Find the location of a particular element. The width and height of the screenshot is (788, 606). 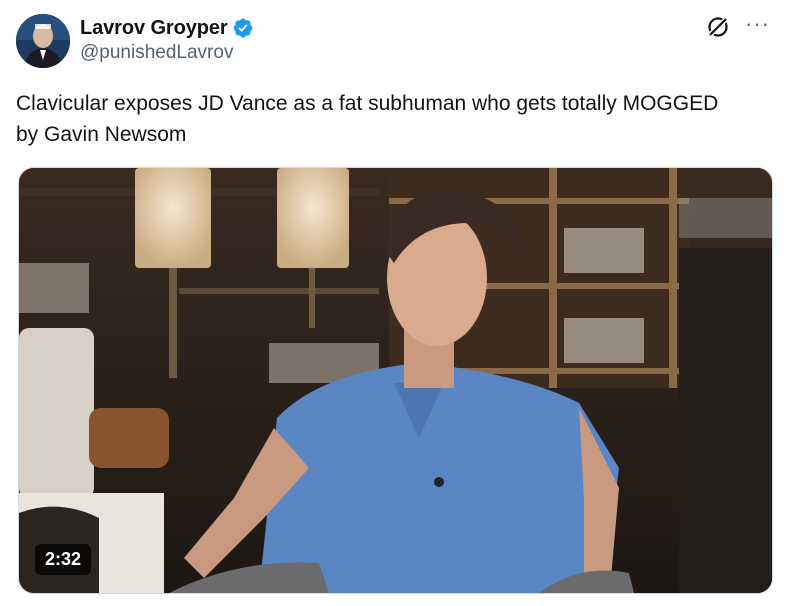

avatar is located at coordinates (43, 41).